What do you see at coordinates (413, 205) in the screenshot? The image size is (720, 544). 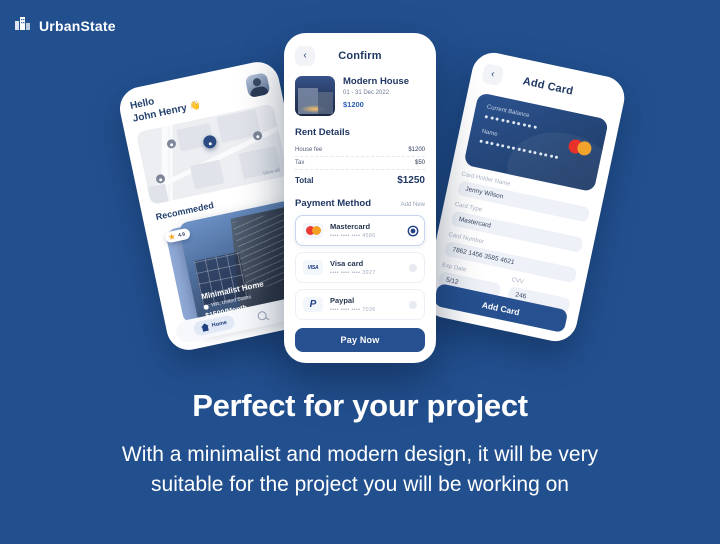 I see `add-new-link: Add New` at bounding box center [413, 205].